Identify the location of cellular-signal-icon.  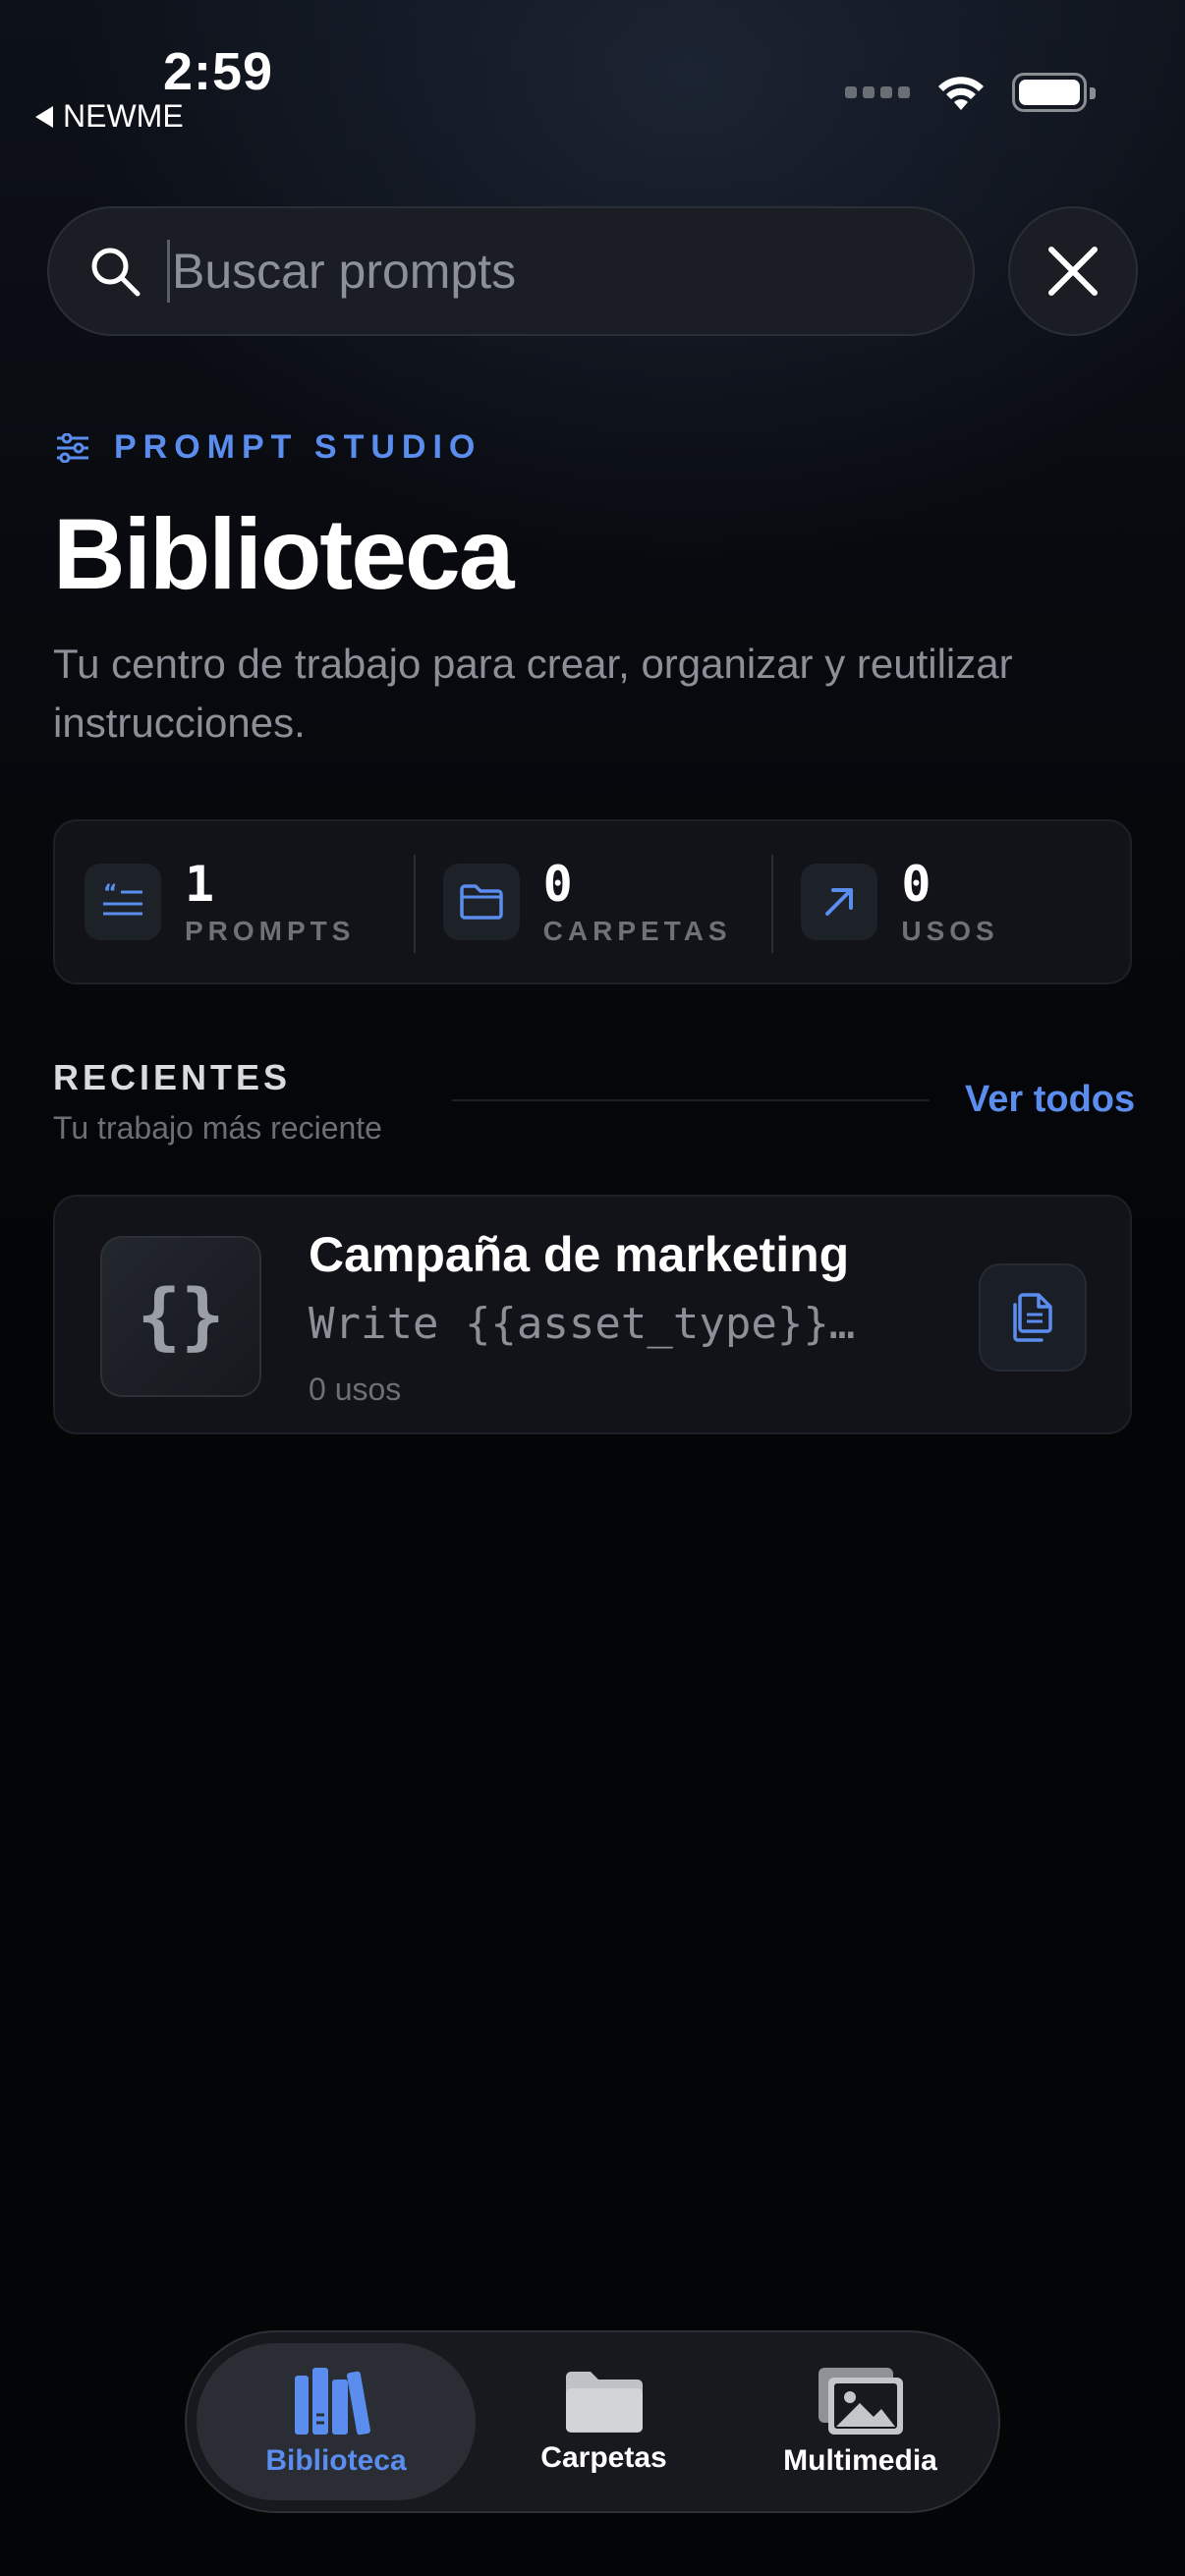
(878, 92).